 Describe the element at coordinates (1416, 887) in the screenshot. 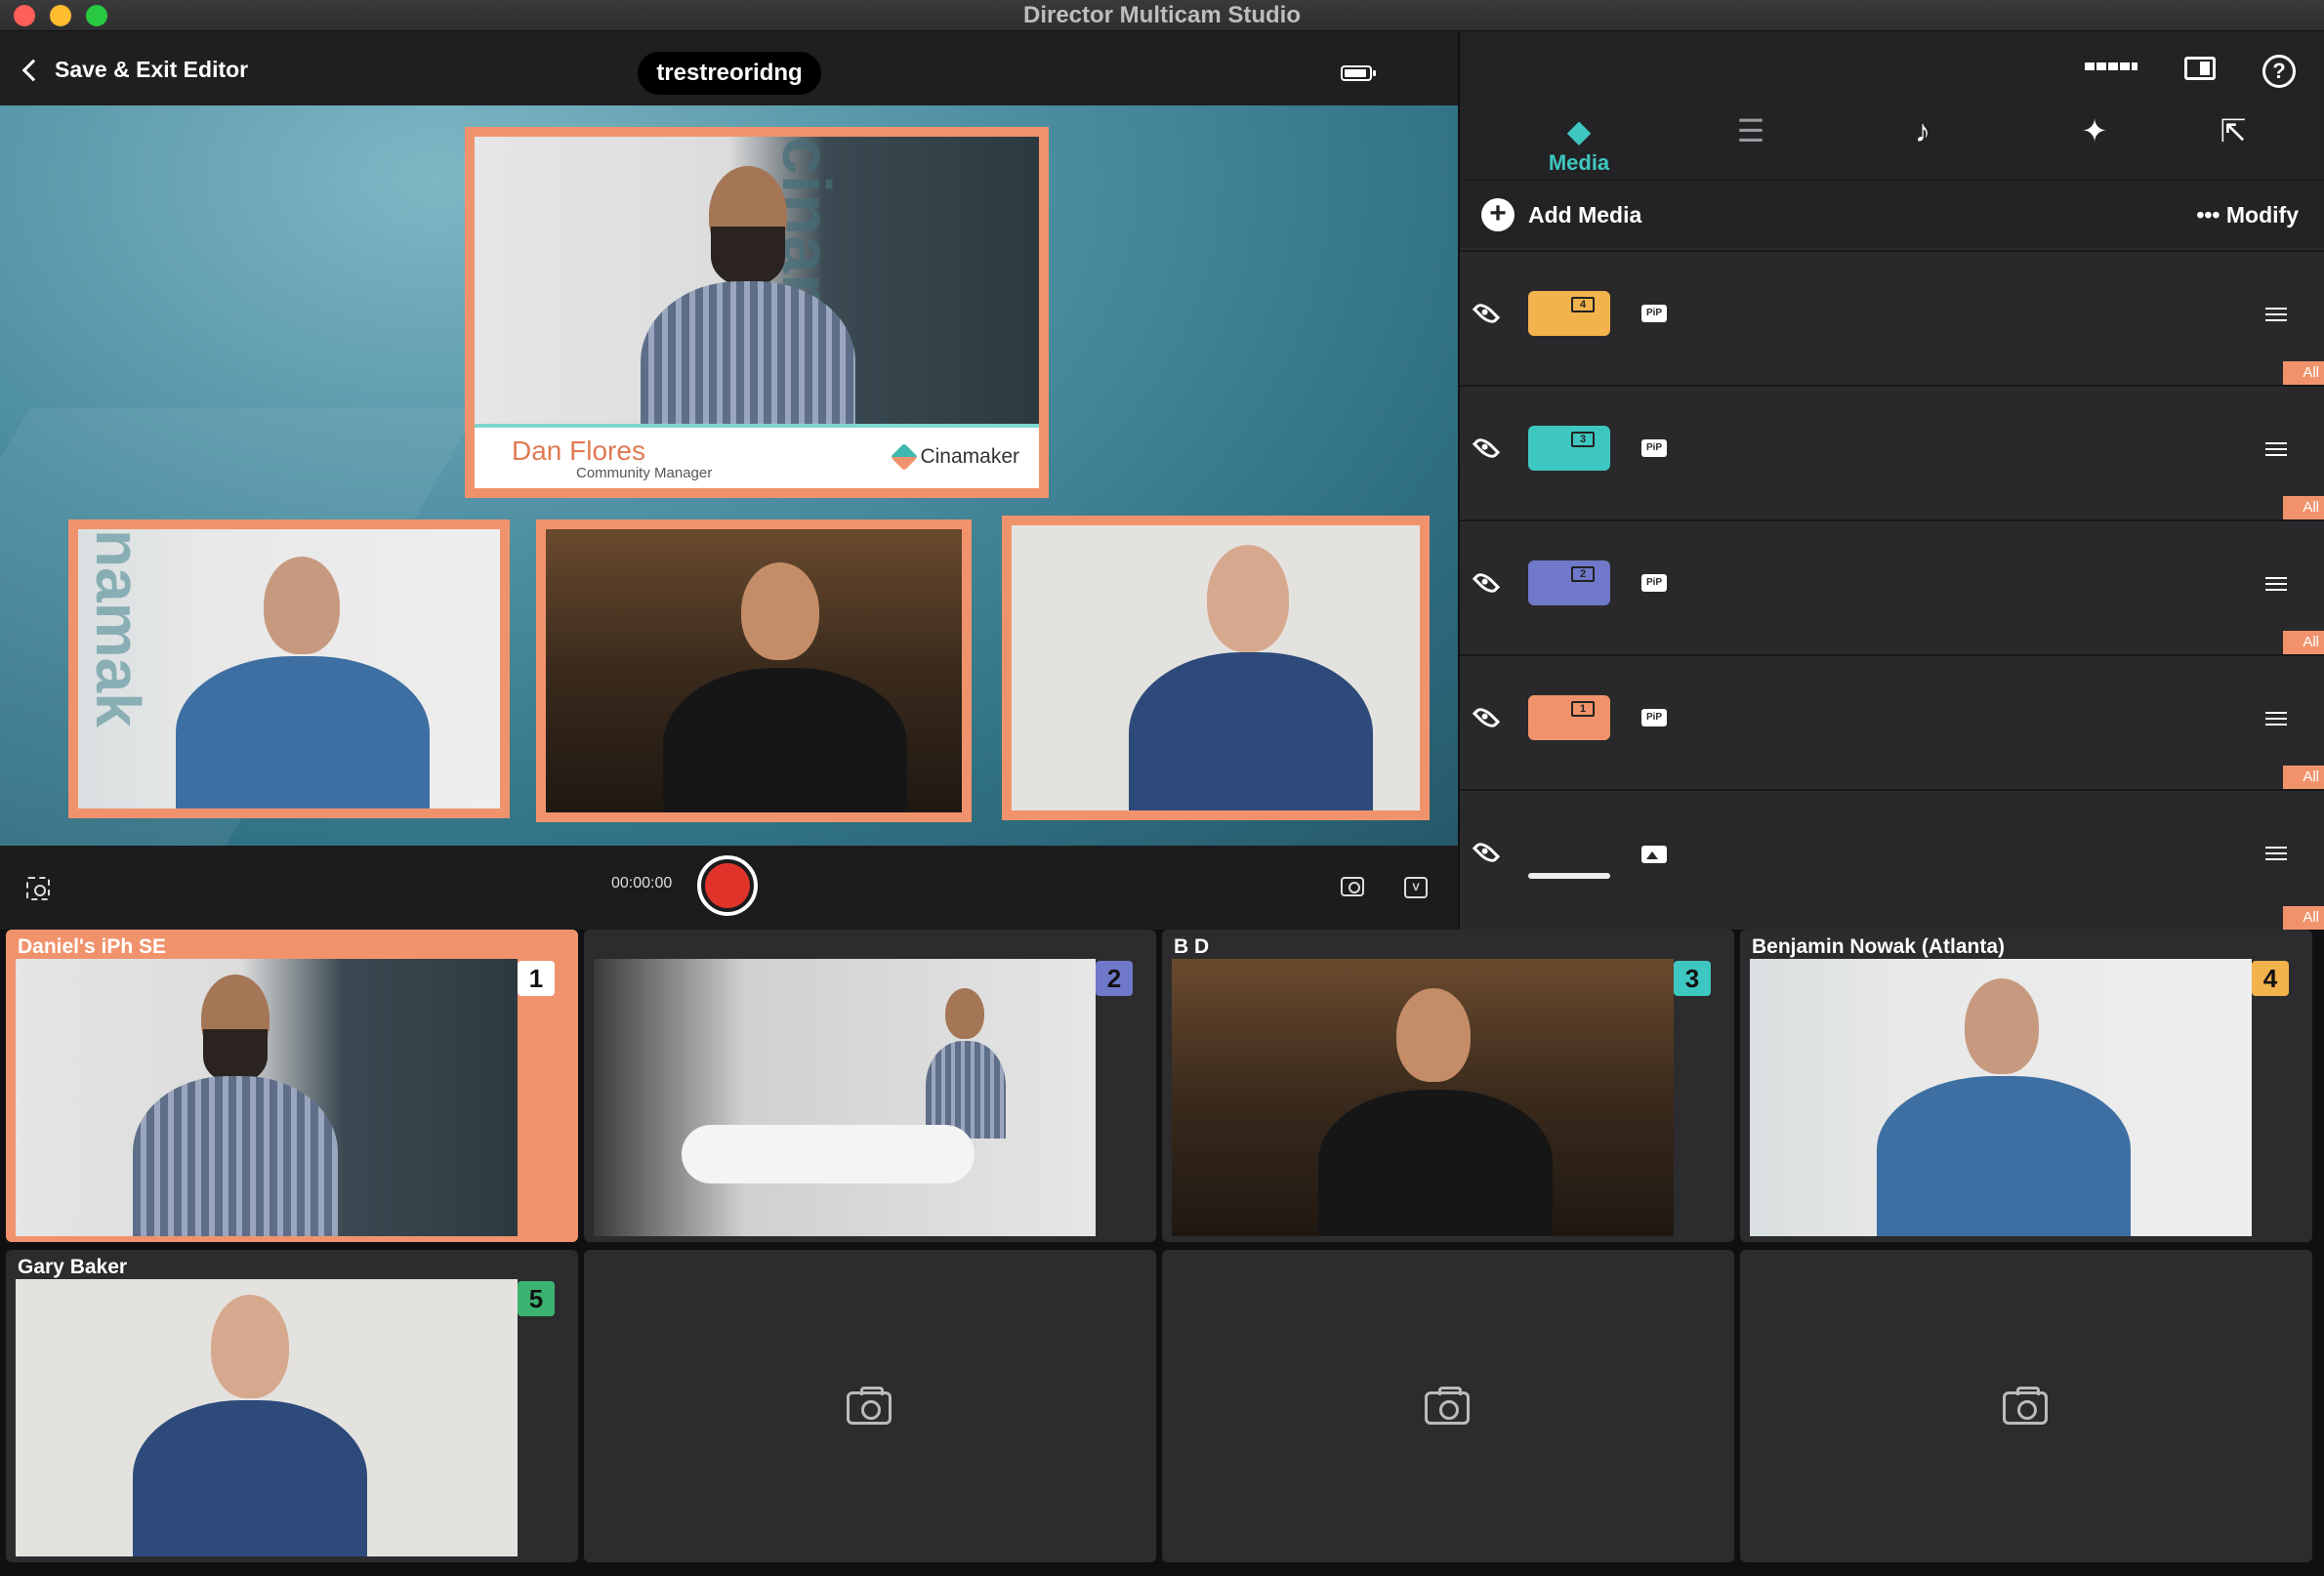

I see `video-export-icon: V` at that location.